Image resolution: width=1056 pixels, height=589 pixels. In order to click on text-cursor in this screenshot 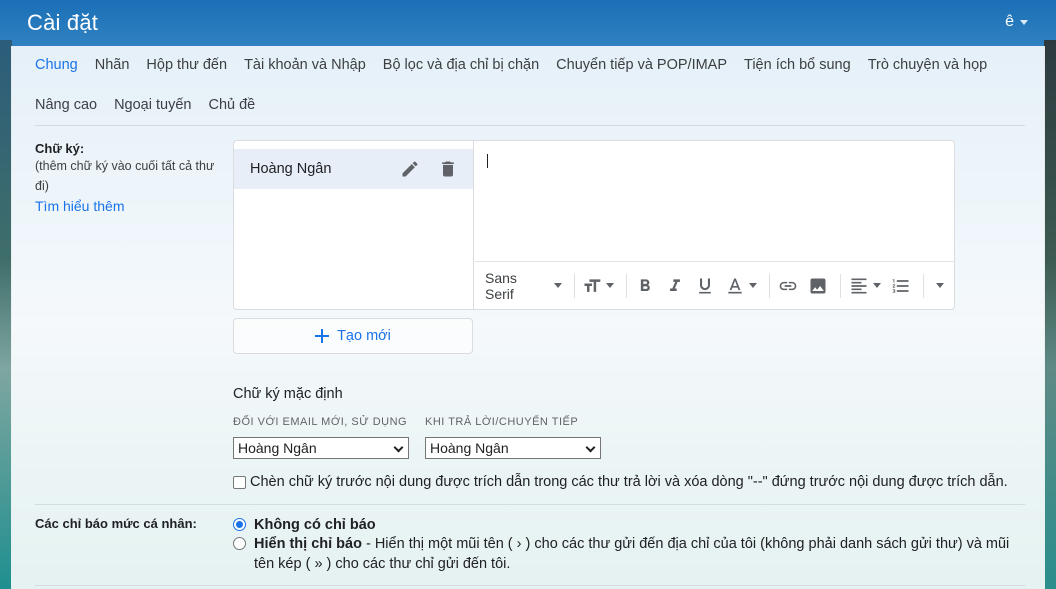, I will do `click(487, 161)`.